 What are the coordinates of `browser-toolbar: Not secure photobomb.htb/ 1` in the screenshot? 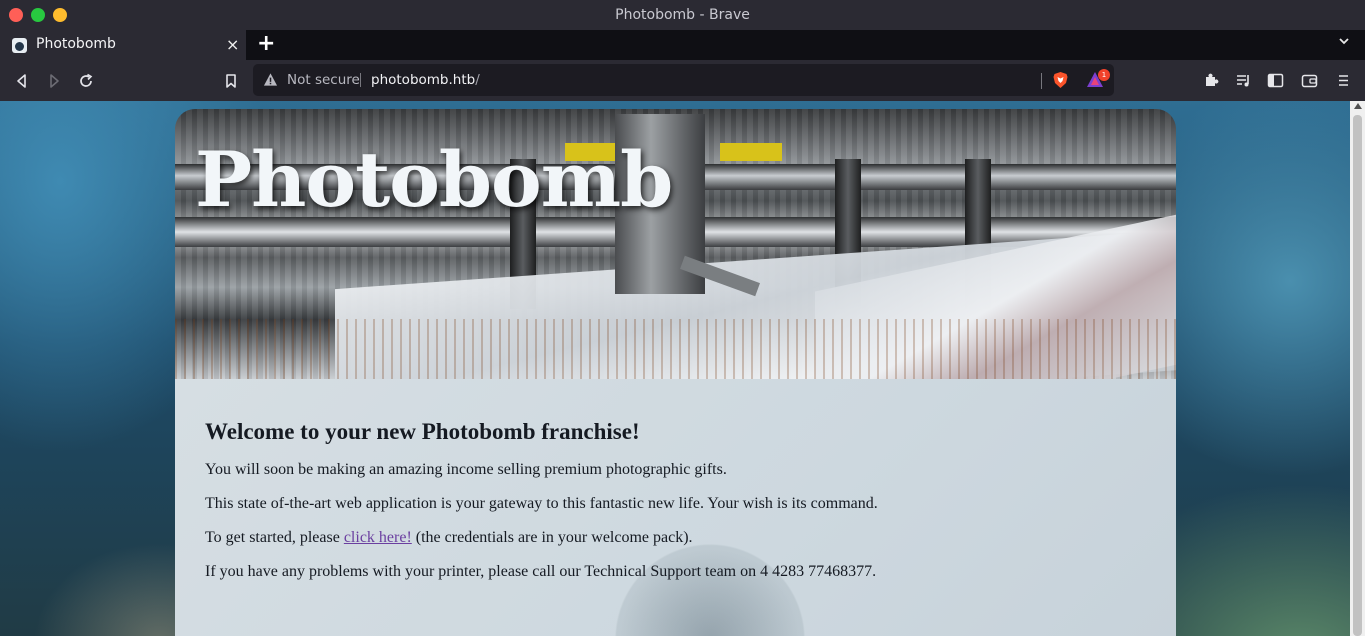 It's located at (682, 80).